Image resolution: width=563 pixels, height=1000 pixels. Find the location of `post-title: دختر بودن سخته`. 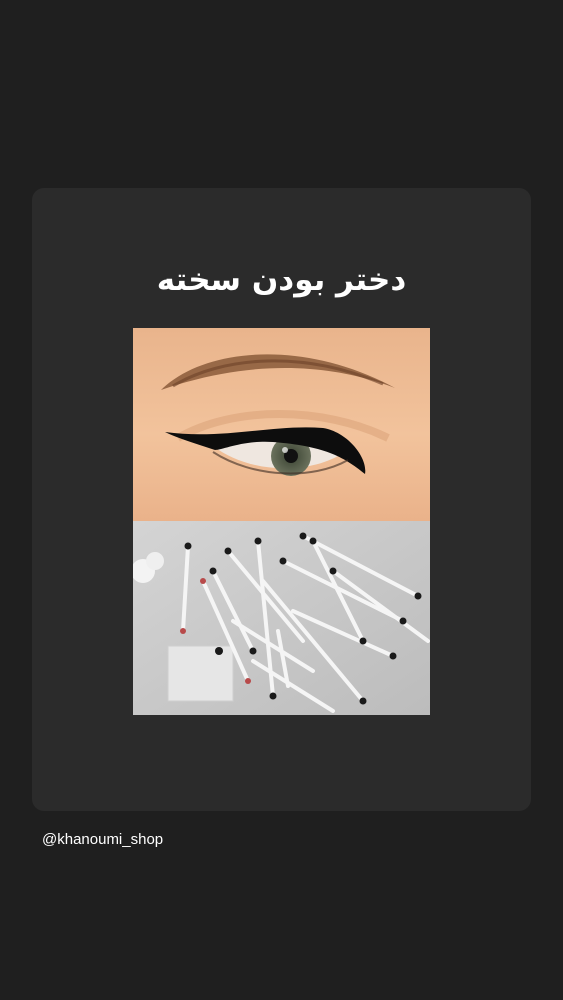

post-title: دختر بودن سخته is located at coordinates (281, 280).